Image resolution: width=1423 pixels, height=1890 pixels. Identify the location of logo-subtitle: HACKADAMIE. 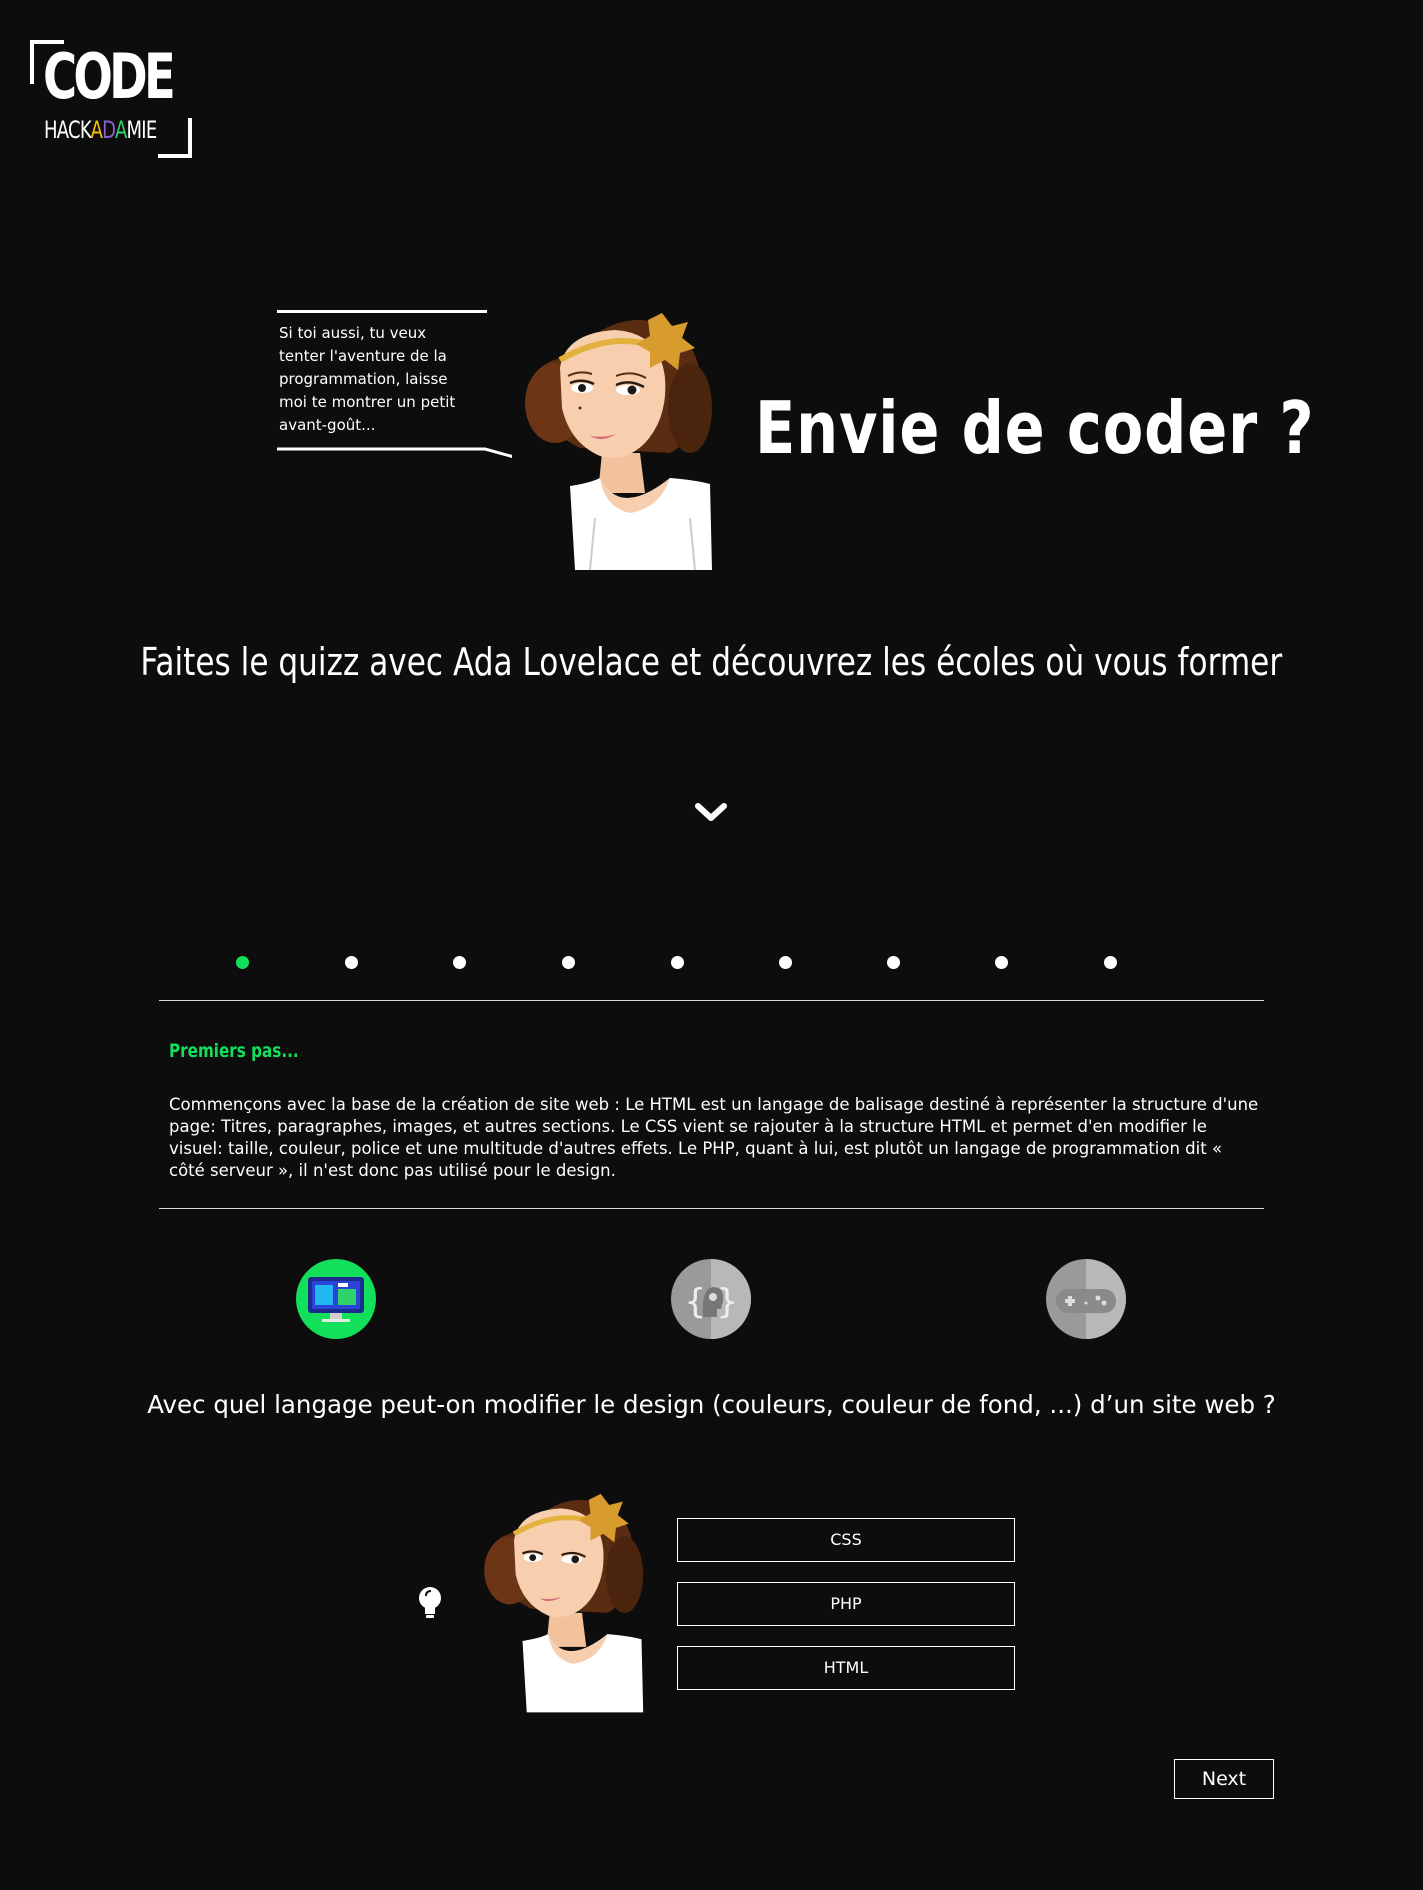
(101, 130).